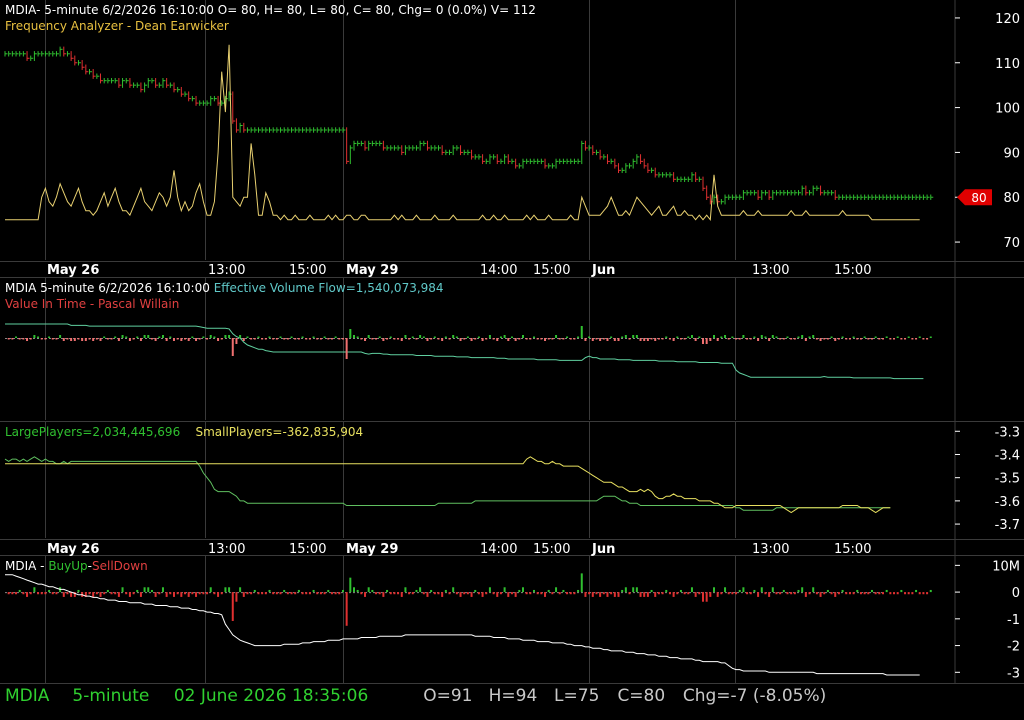 The image size is (1024, 720). What do you see at coordinates (1007, 525) in the screenshot?
I see `players-axis-label: -3.7` at bounding box center [1007, 525].